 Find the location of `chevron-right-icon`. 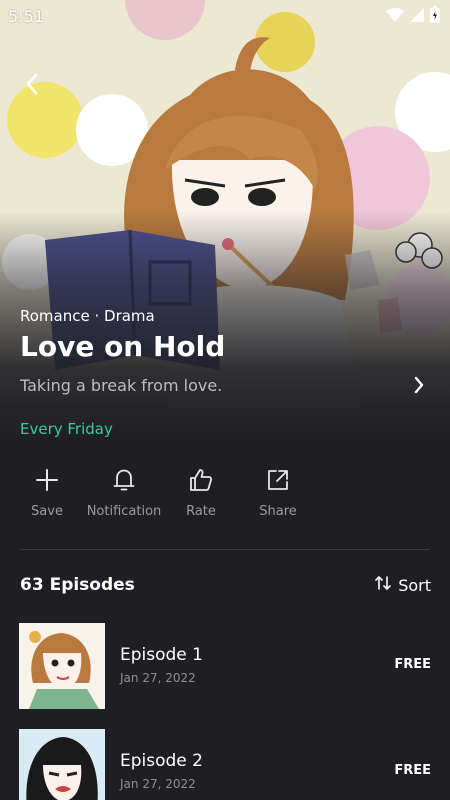

chevron-right-icon is located at coordinates (419, 387).